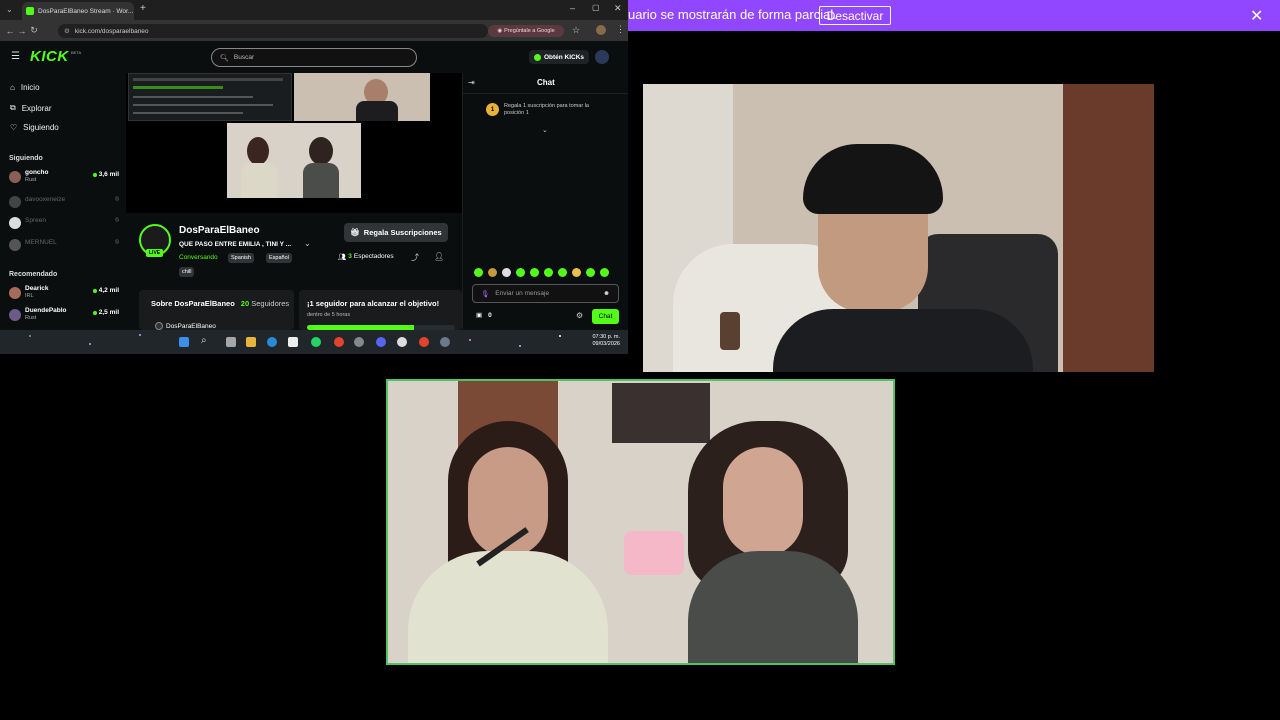  Describe the element at coordinates (198, 257) in the screenshot. I see `stream-category: Conversando` at that location.